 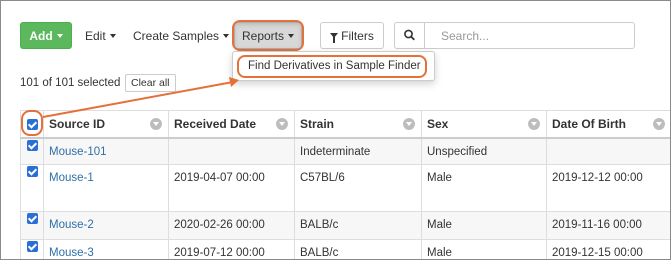 I want to click on create-samples-label: Create Samples, so click(x=176, y=36).